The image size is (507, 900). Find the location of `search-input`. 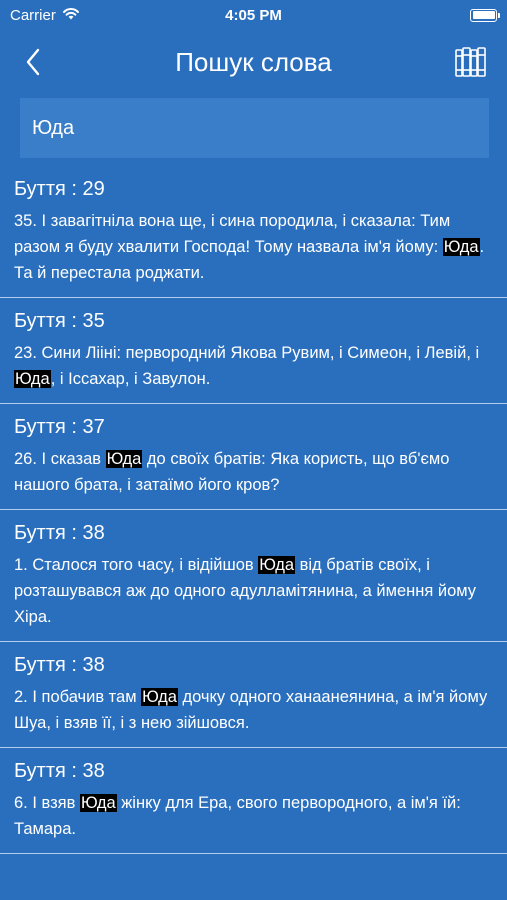

search-input is located at coordinates (260, 128).